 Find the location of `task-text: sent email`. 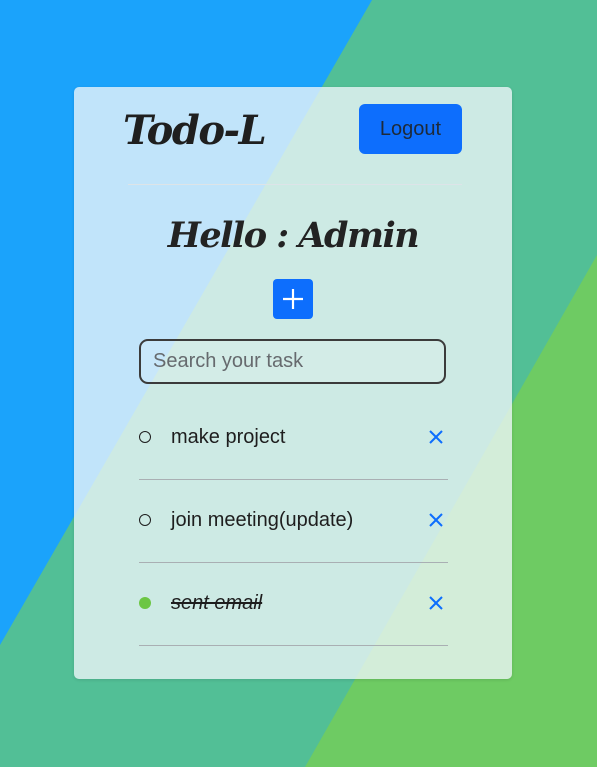

task-text: sent email is located at coordinates (217, 603).